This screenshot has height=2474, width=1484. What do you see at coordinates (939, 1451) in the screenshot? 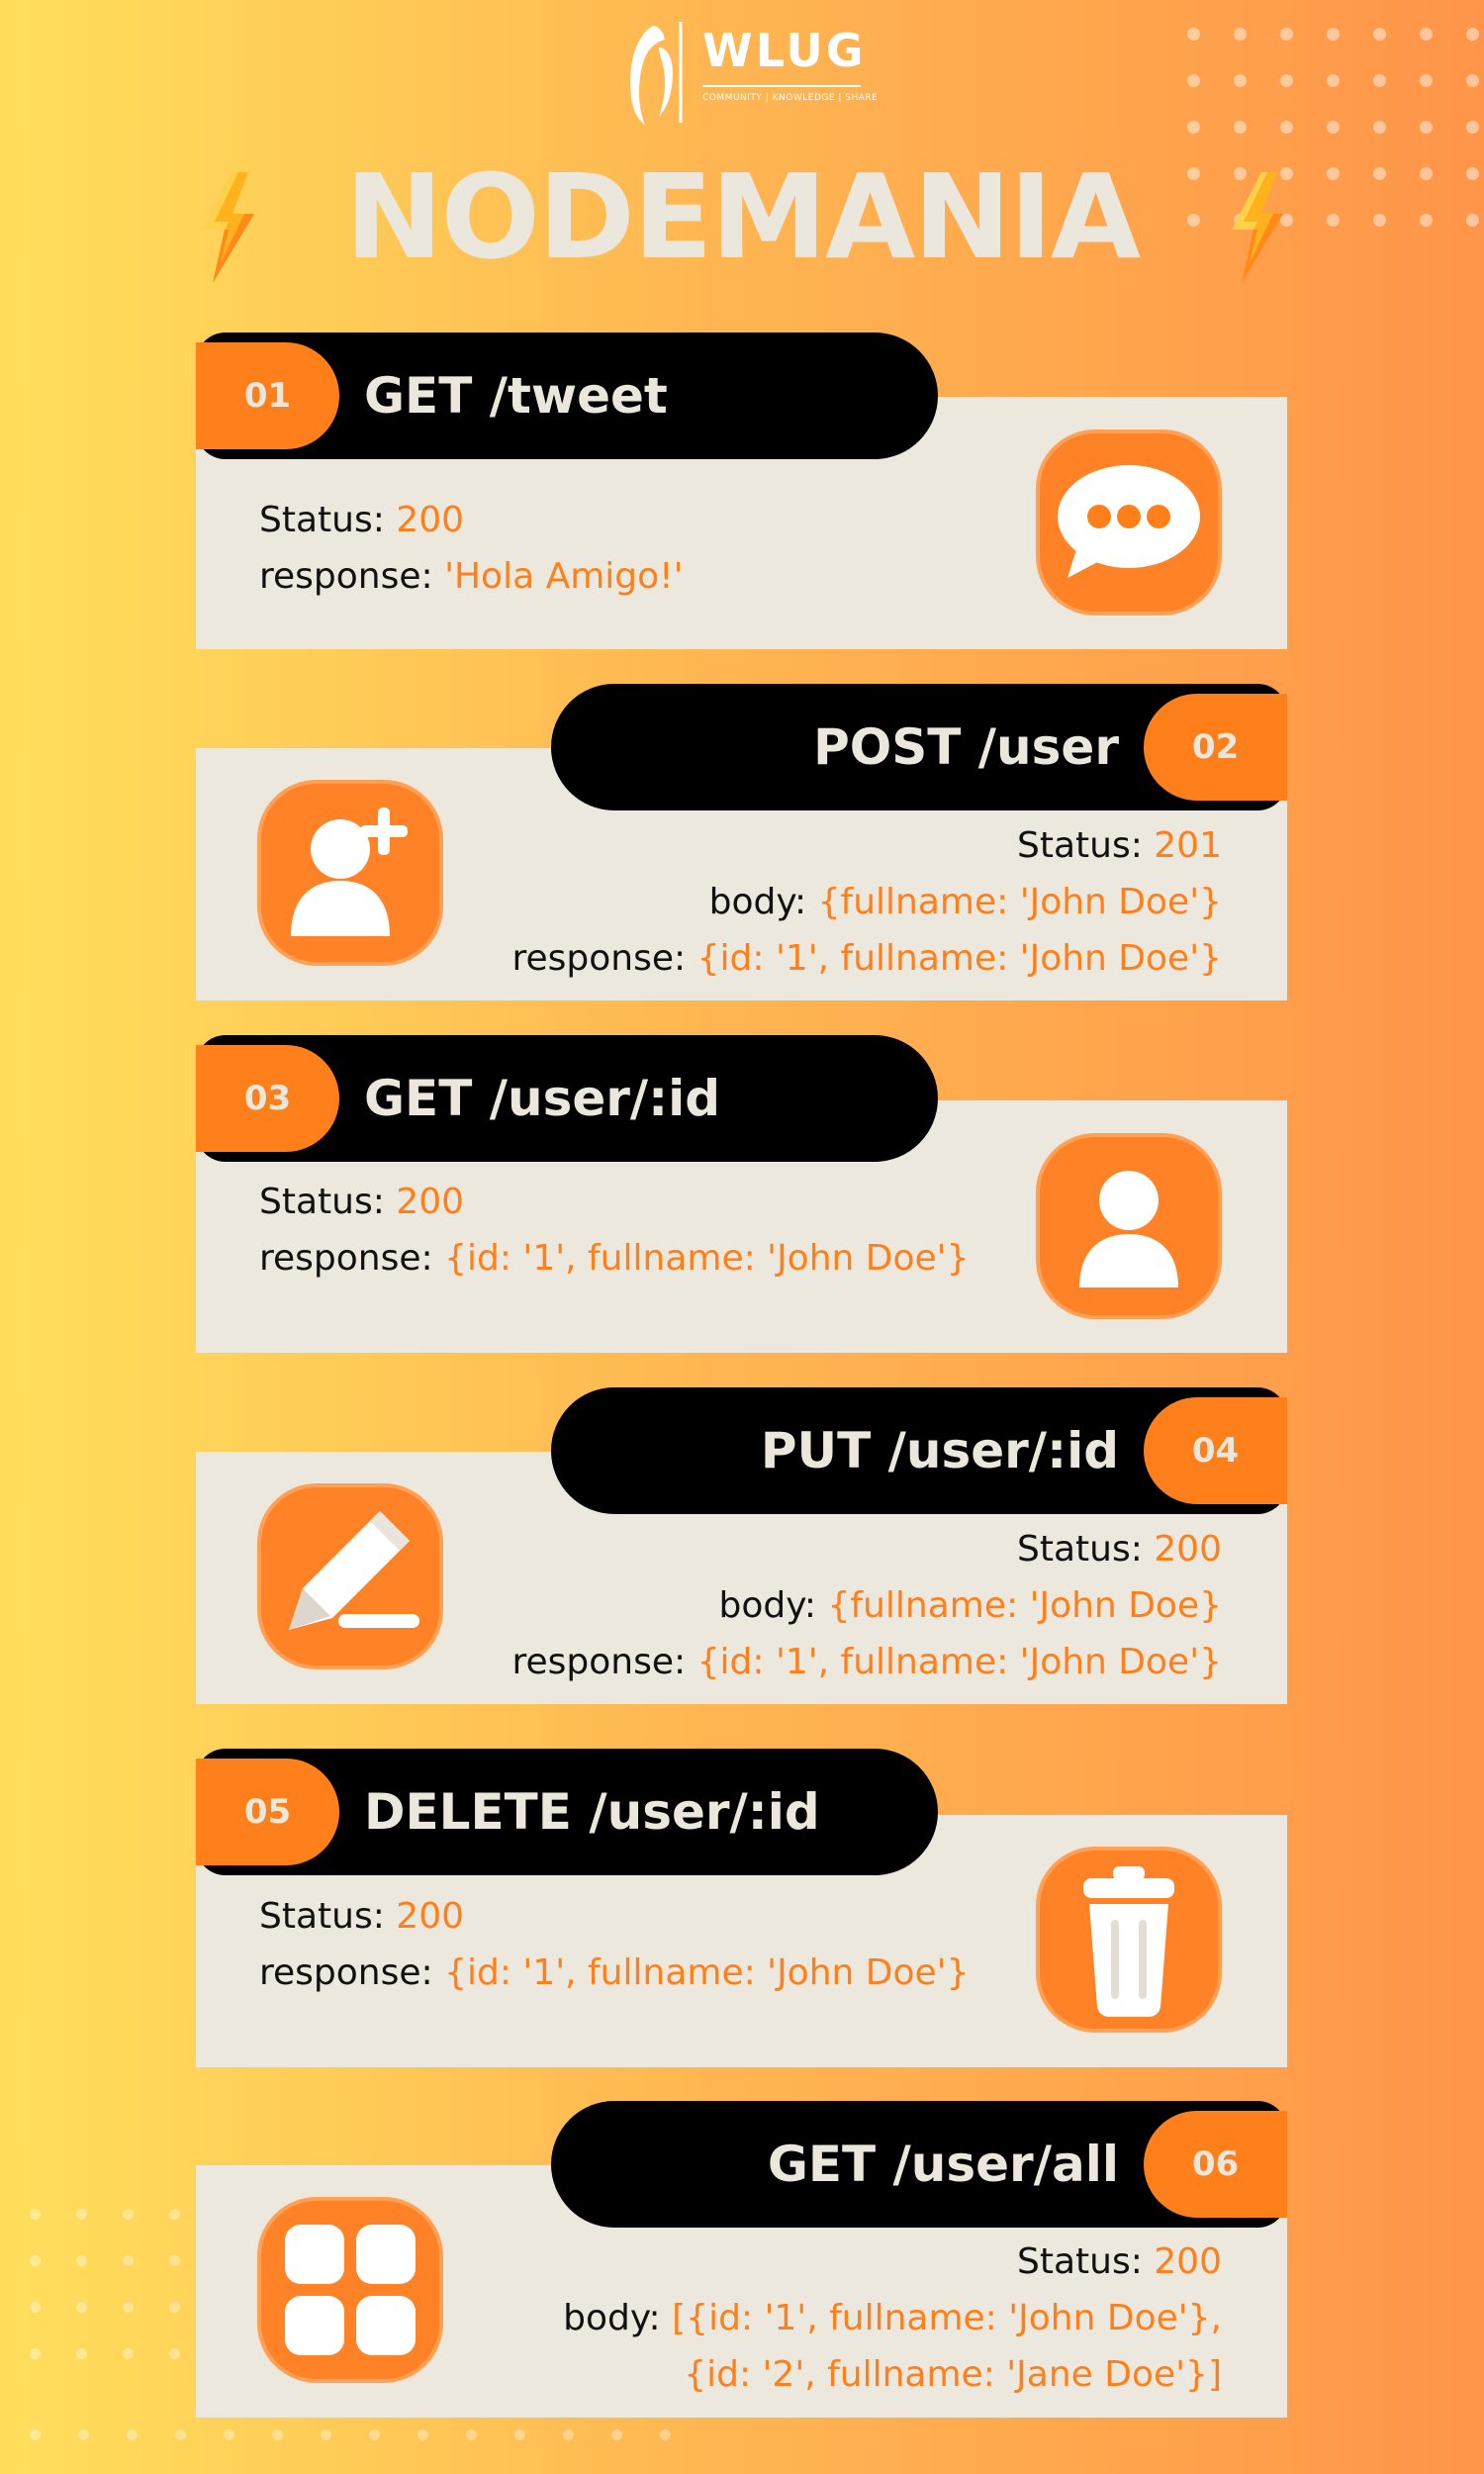
I see `endpoint-method-path: PUT /user/:id` at bounding box center [939, 1451].